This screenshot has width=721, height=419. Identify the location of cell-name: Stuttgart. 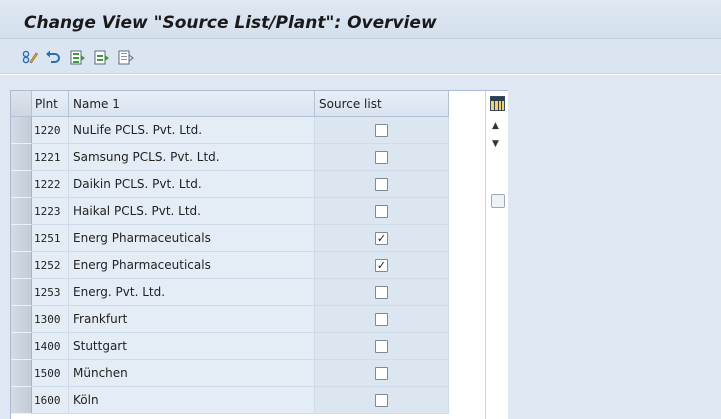
(192, 346).